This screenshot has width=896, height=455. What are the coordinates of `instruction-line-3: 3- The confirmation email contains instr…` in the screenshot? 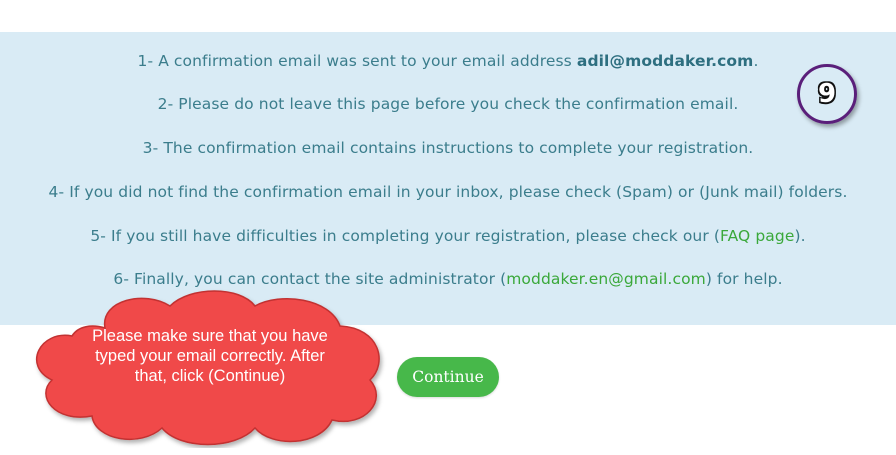 It's located at (448, 148).